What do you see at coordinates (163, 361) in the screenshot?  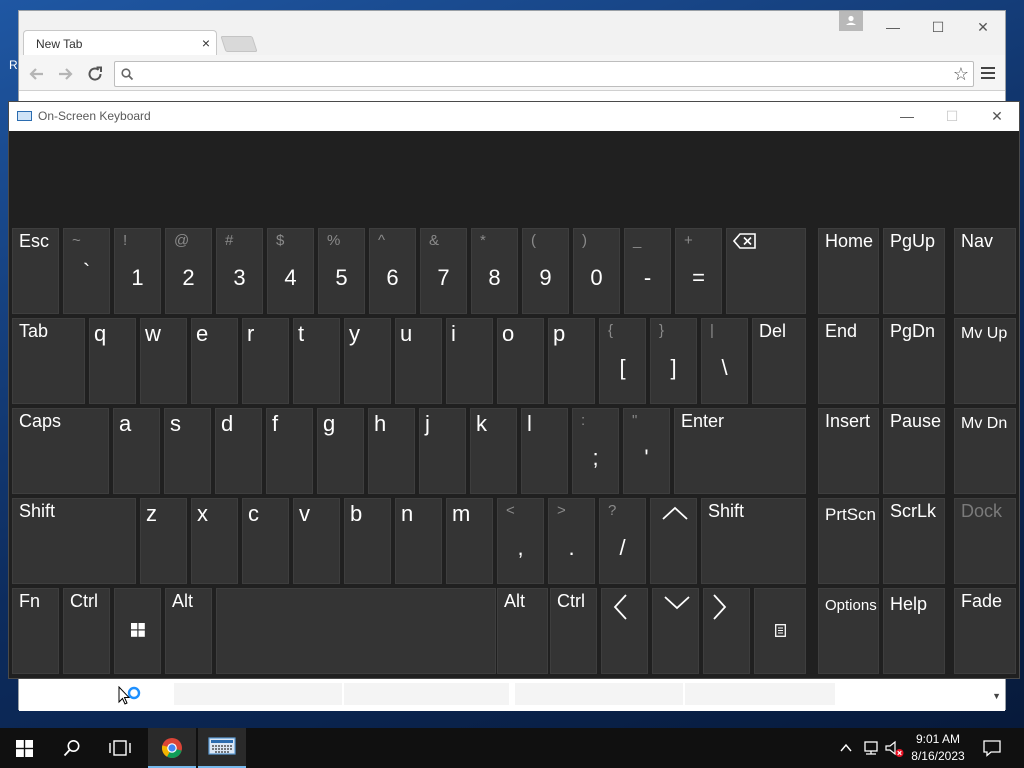 I see `key-w: w` at bounding box center [163, 361].